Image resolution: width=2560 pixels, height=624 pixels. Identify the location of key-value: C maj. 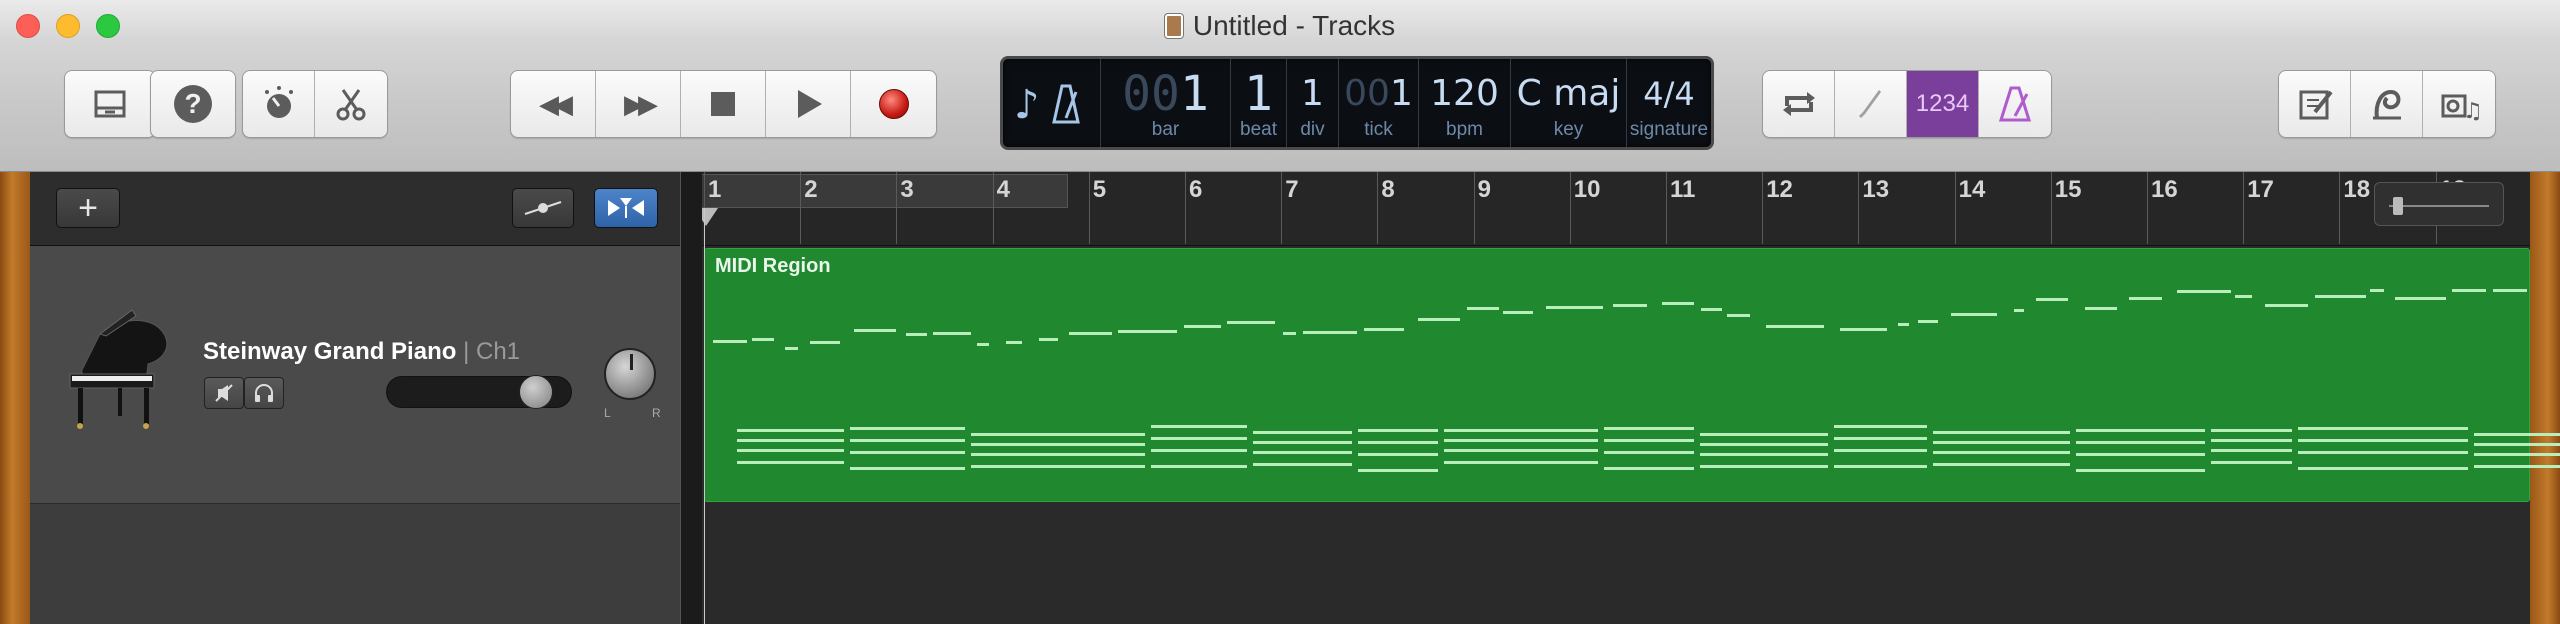
(1568, 93).